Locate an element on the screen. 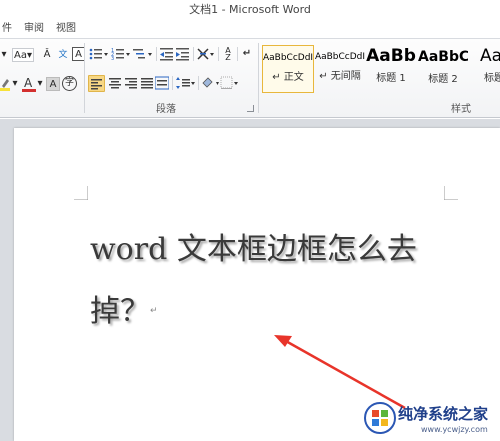 Image resolution: width=500 pixels, height=441 pixels. ribbon-tabs: 件 审阅 视图 is located at coordinates (250, 29).